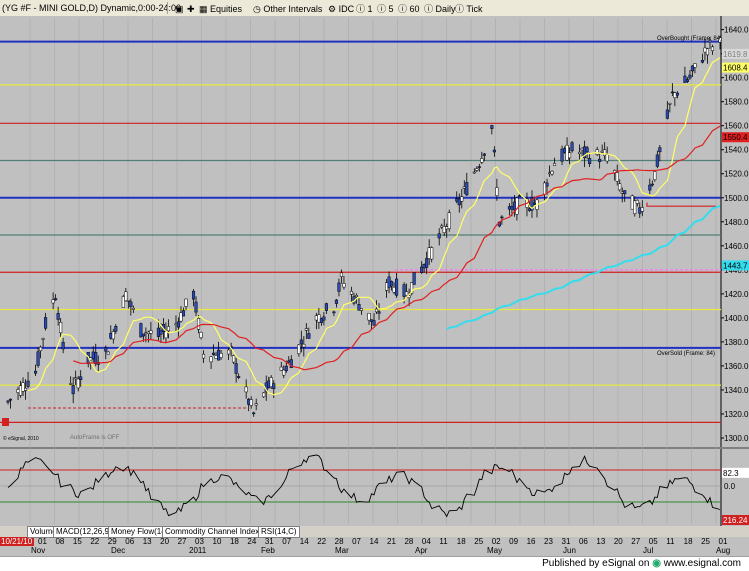 Image resolution: width=749 pixels, height=571 pixels. What do you see at coordinates (736, 78) in the screenshot?
I see `price-axis-label: 1600.0` at bounding box center [736, 78].